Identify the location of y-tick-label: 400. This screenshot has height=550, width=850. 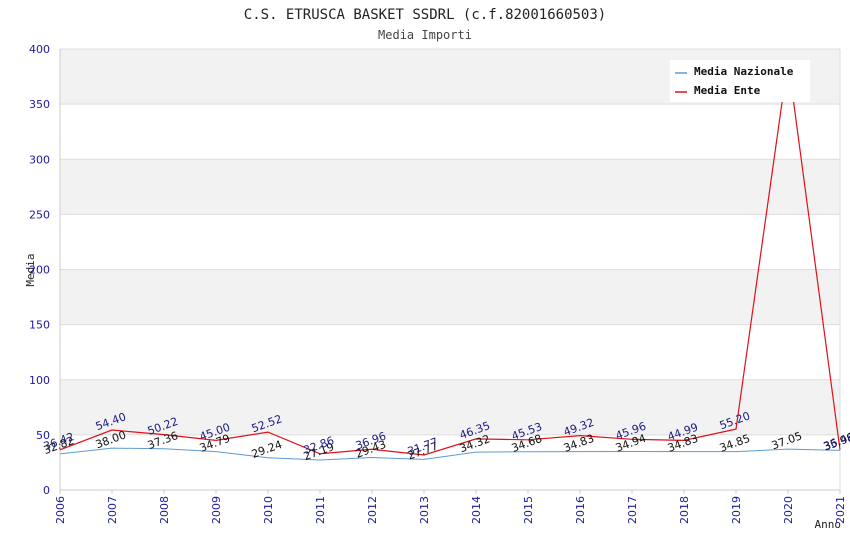
(39, 49).